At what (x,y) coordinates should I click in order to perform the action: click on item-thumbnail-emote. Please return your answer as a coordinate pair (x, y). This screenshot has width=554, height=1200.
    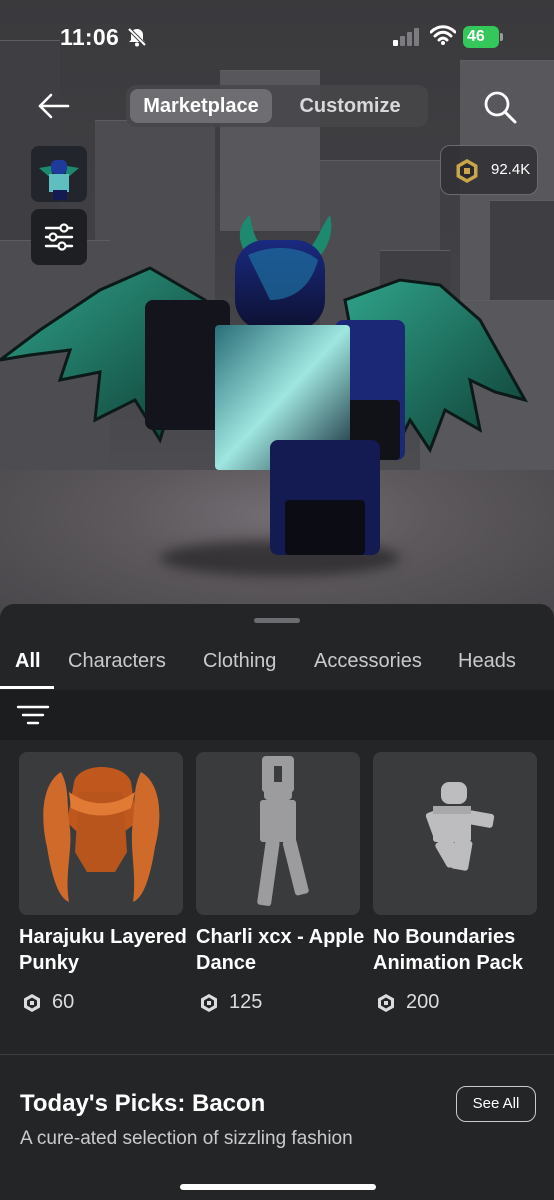
    Looking at the image, I should click on (278, 833).